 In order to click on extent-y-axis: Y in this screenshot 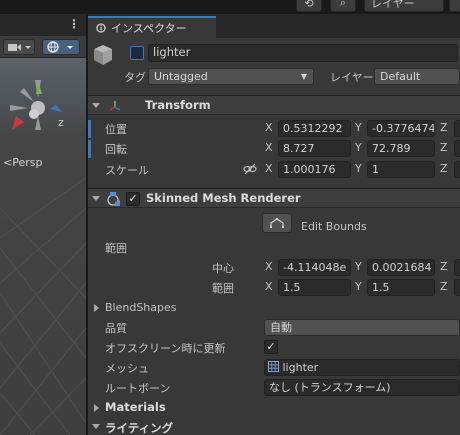, I will do `click(358, 286)`.